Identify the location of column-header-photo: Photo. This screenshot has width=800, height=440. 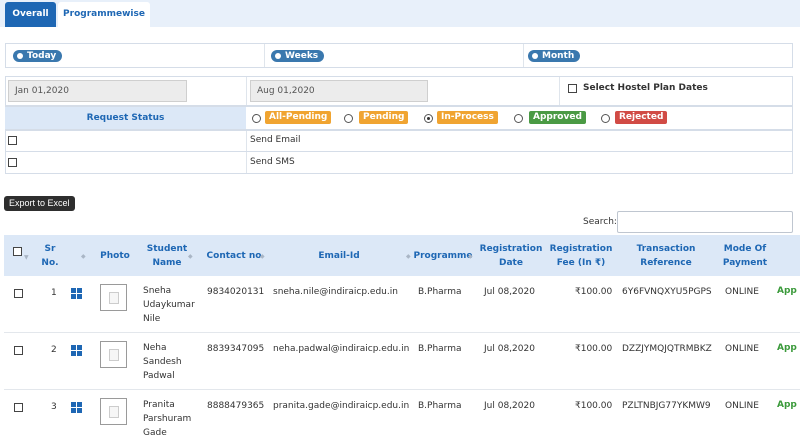
(115, 255).